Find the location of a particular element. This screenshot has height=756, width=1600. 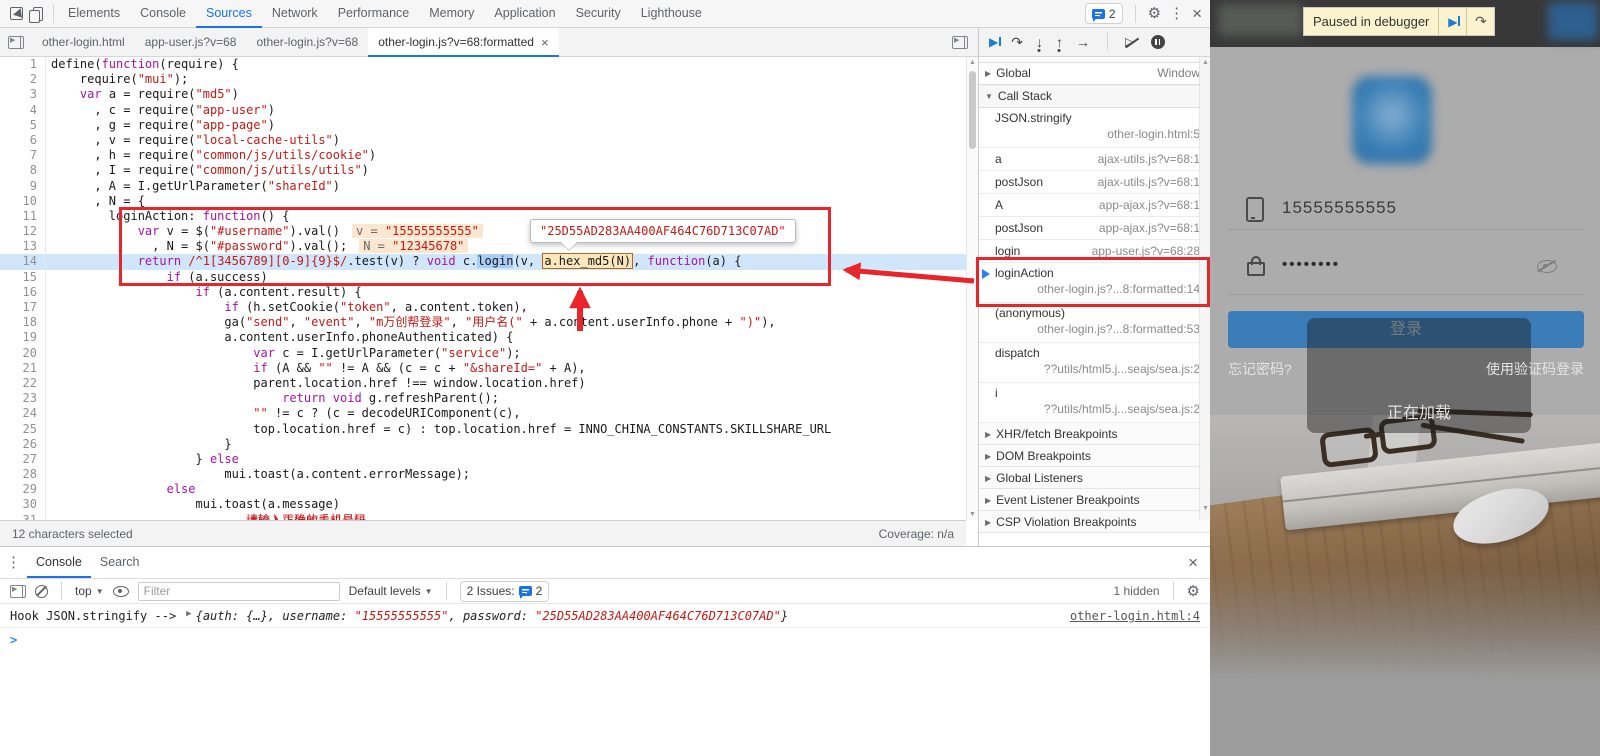

frame-location: app-user.js?v=68:28 is located at coordinates (1146, 251).